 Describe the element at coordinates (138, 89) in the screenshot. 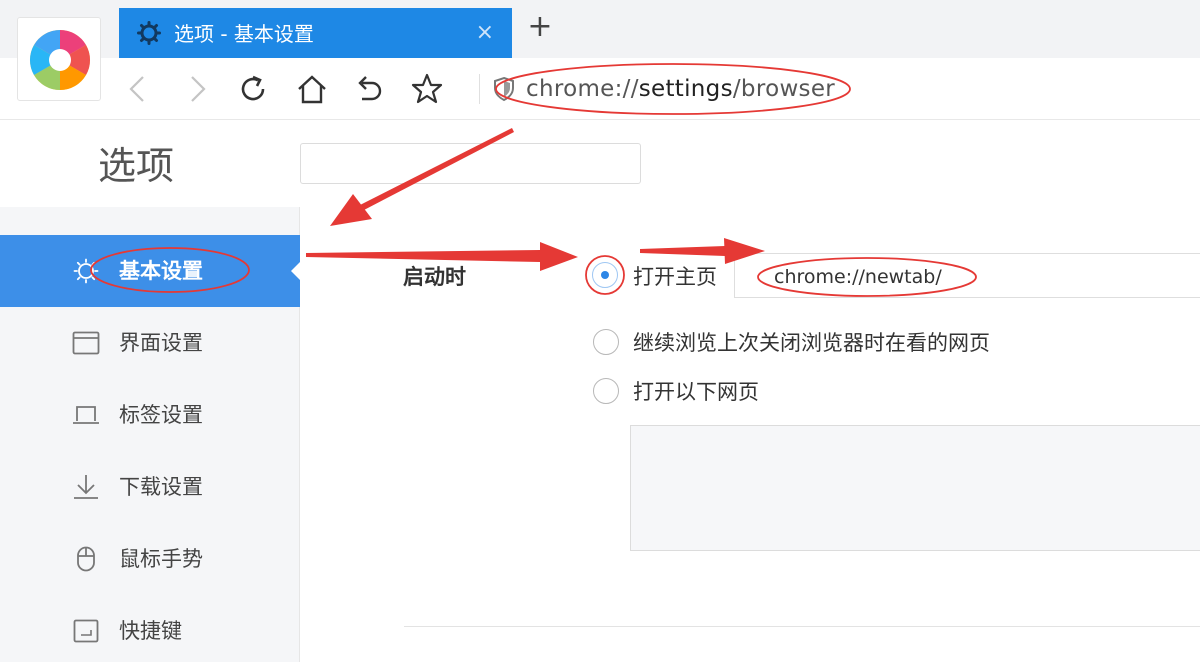

I see `back-icon` at that location.